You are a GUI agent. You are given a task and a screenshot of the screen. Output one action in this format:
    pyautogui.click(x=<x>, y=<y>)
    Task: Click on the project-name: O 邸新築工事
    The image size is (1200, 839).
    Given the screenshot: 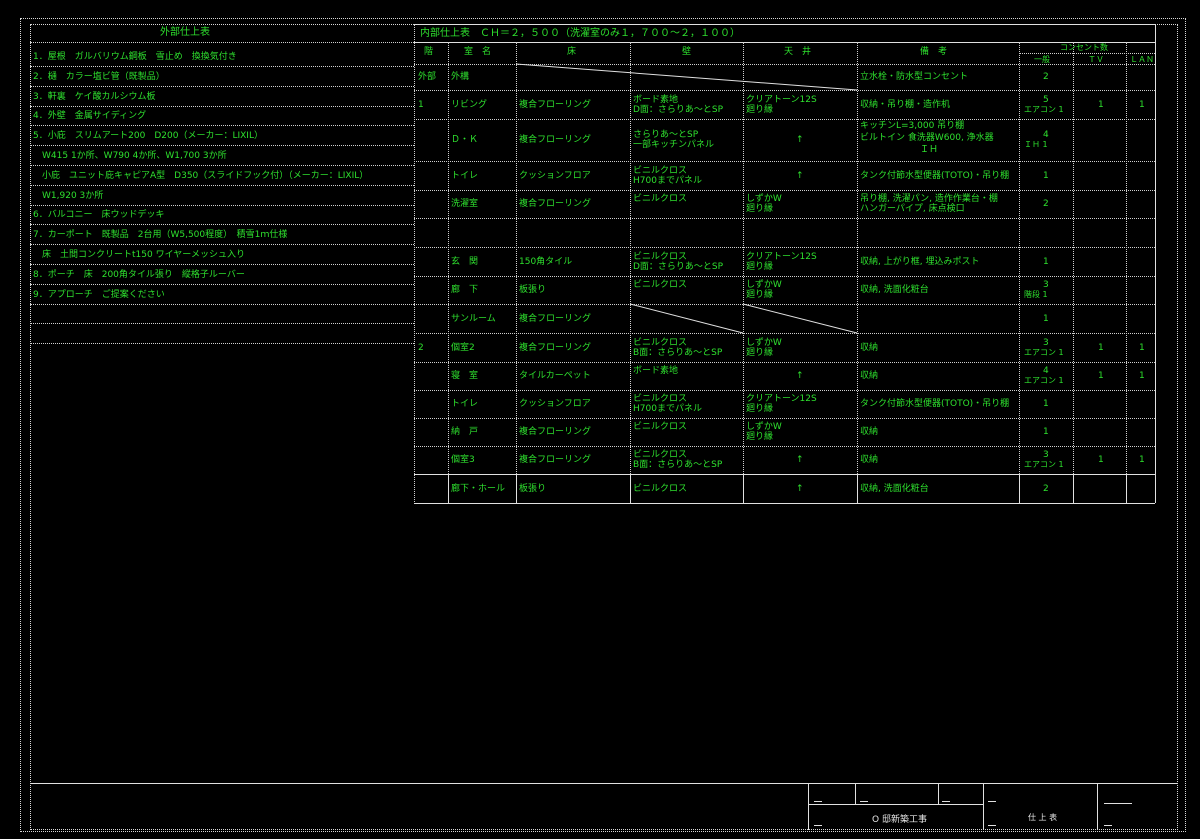 What is the action you would take?
    pyautogui.click(x=899, y=820)
    